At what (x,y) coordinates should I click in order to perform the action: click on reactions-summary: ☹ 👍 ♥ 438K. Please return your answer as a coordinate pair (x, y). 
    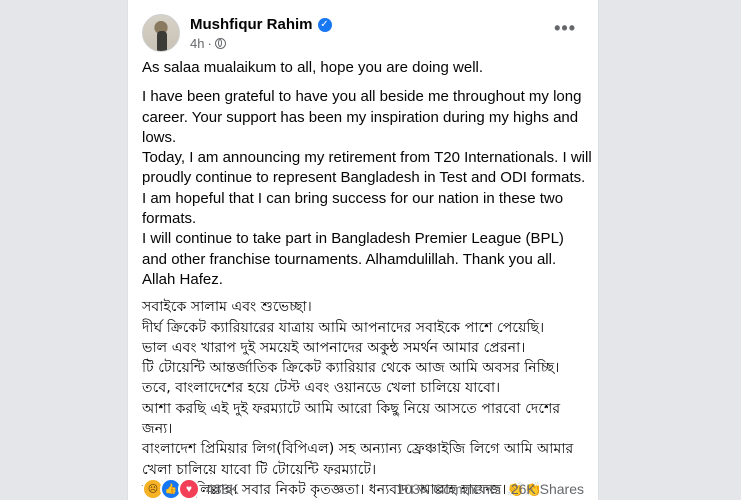
    Looking at the image, I should click on (190, 489).